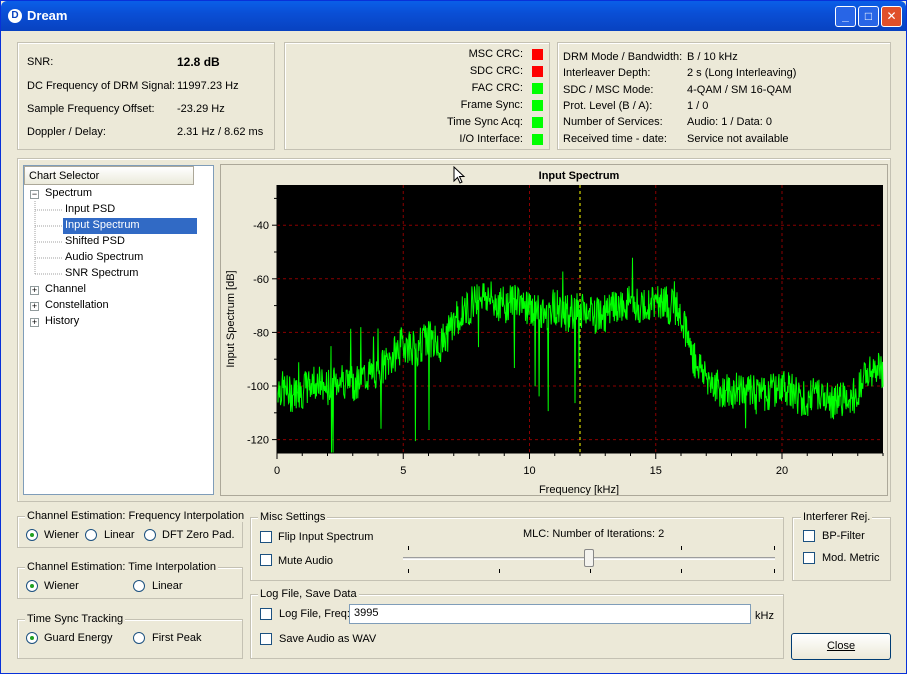  What do you see at coordinates (32, 638) in the screenshot?
I see `guard-energy-radio` at bounding box center [32, 638].